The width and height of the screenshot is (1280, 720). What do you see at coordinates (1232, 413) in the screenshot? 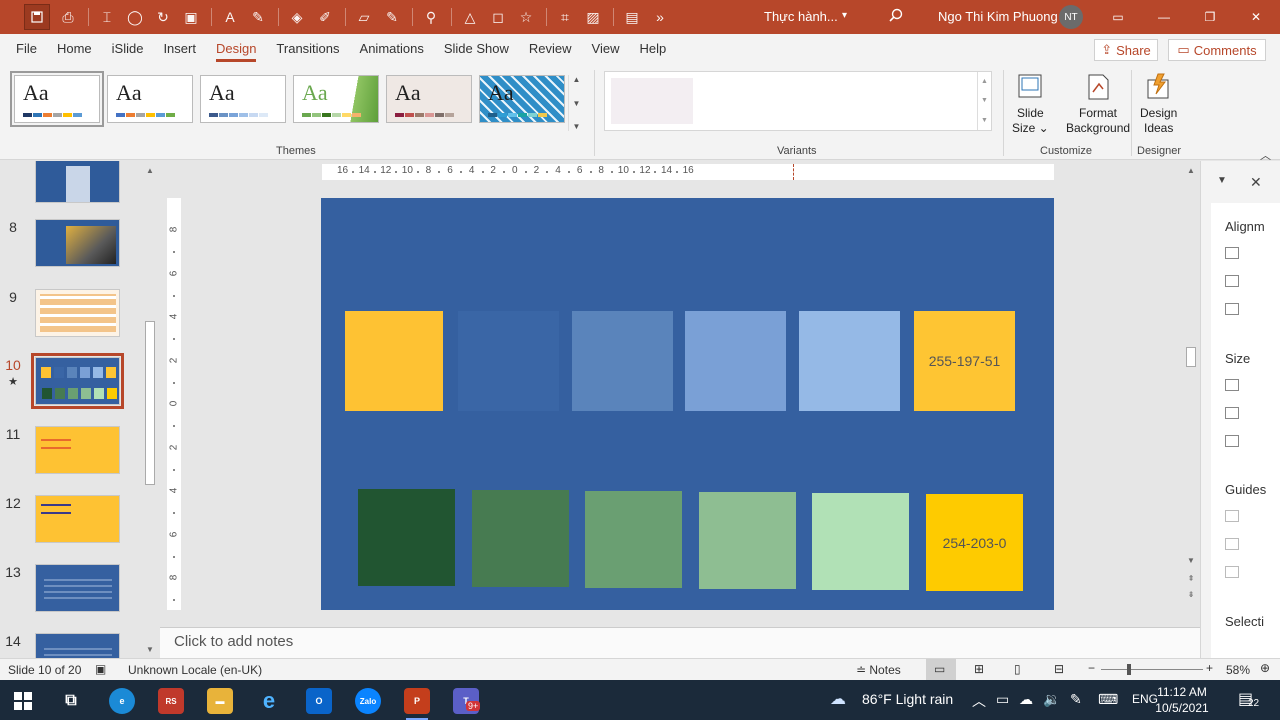
I see `left-edge-icon` at bounding box center [1232, 413].